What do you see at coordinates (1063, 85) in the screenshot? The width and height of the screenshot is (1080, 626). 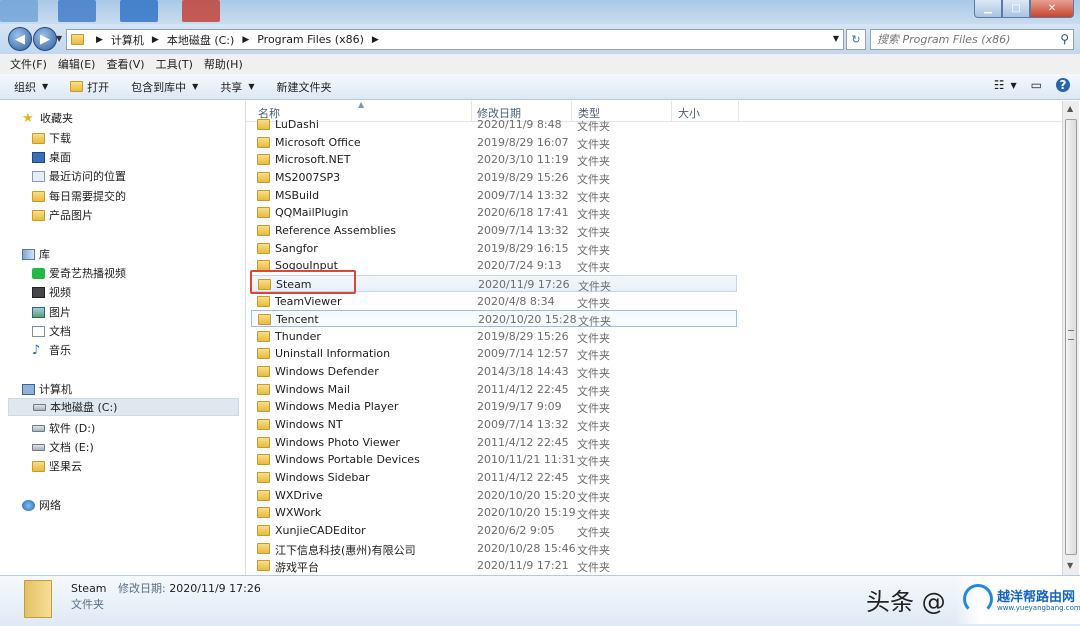 I see `help-icon: ?` at bounding box center [1063, 85].